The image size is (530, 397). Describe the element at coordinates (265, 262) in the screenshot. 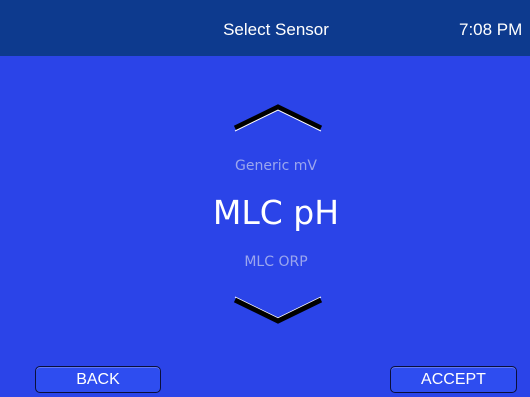

I see `next-sensor-option: MLC ORP` at that location.